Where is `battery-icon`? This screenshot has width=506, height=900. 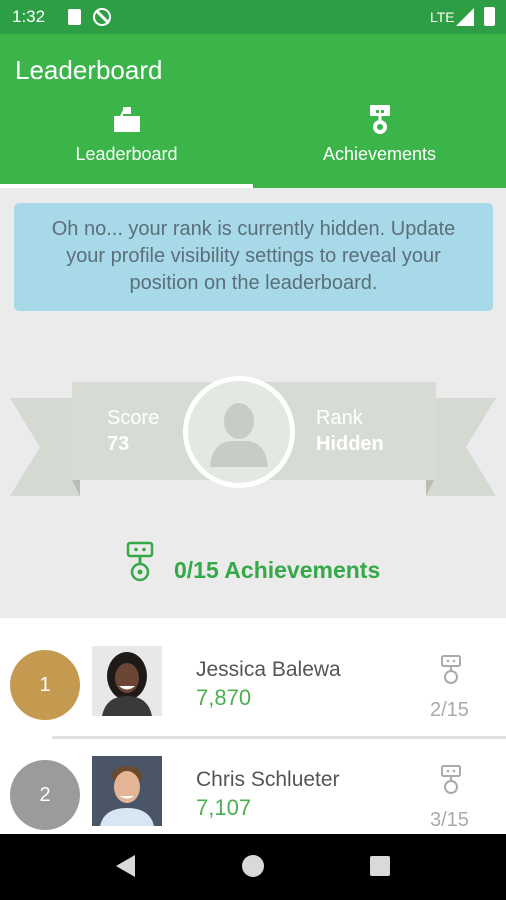
battery-icon is located at coordinates (489, 16).